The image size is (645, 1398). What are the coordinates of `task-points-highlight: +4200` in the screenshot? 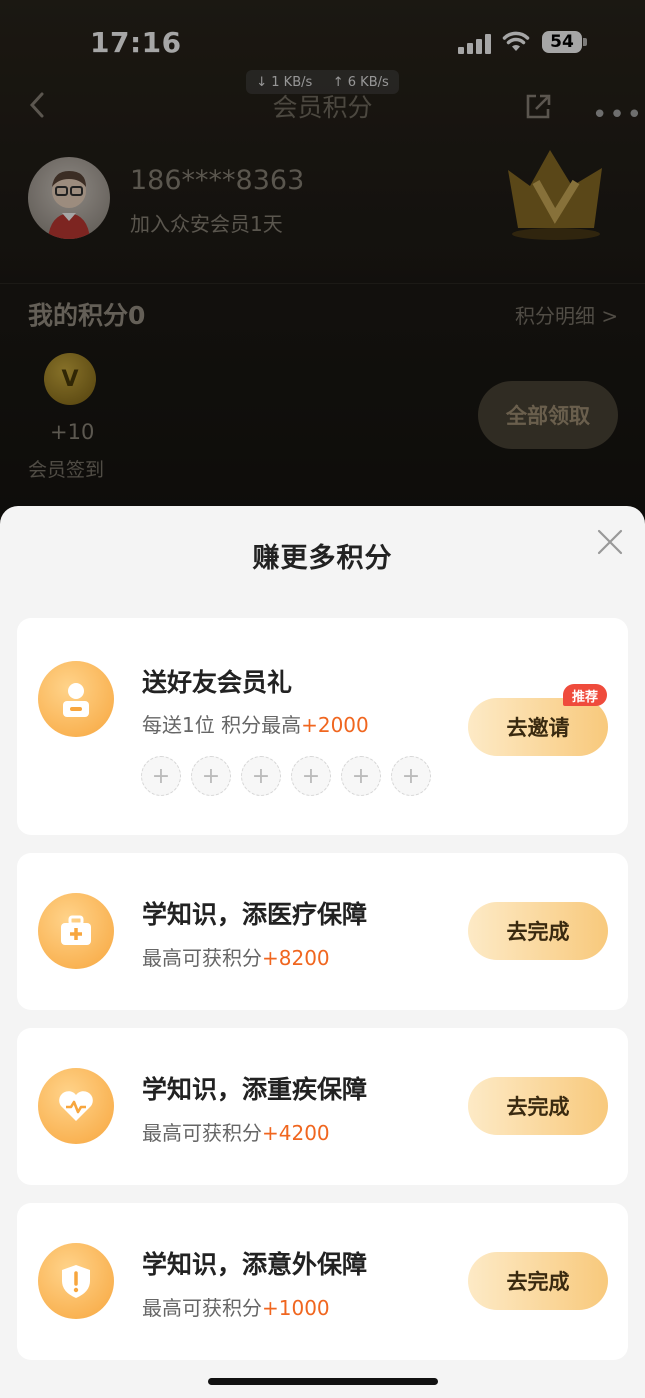 It's located at (296, 1133).